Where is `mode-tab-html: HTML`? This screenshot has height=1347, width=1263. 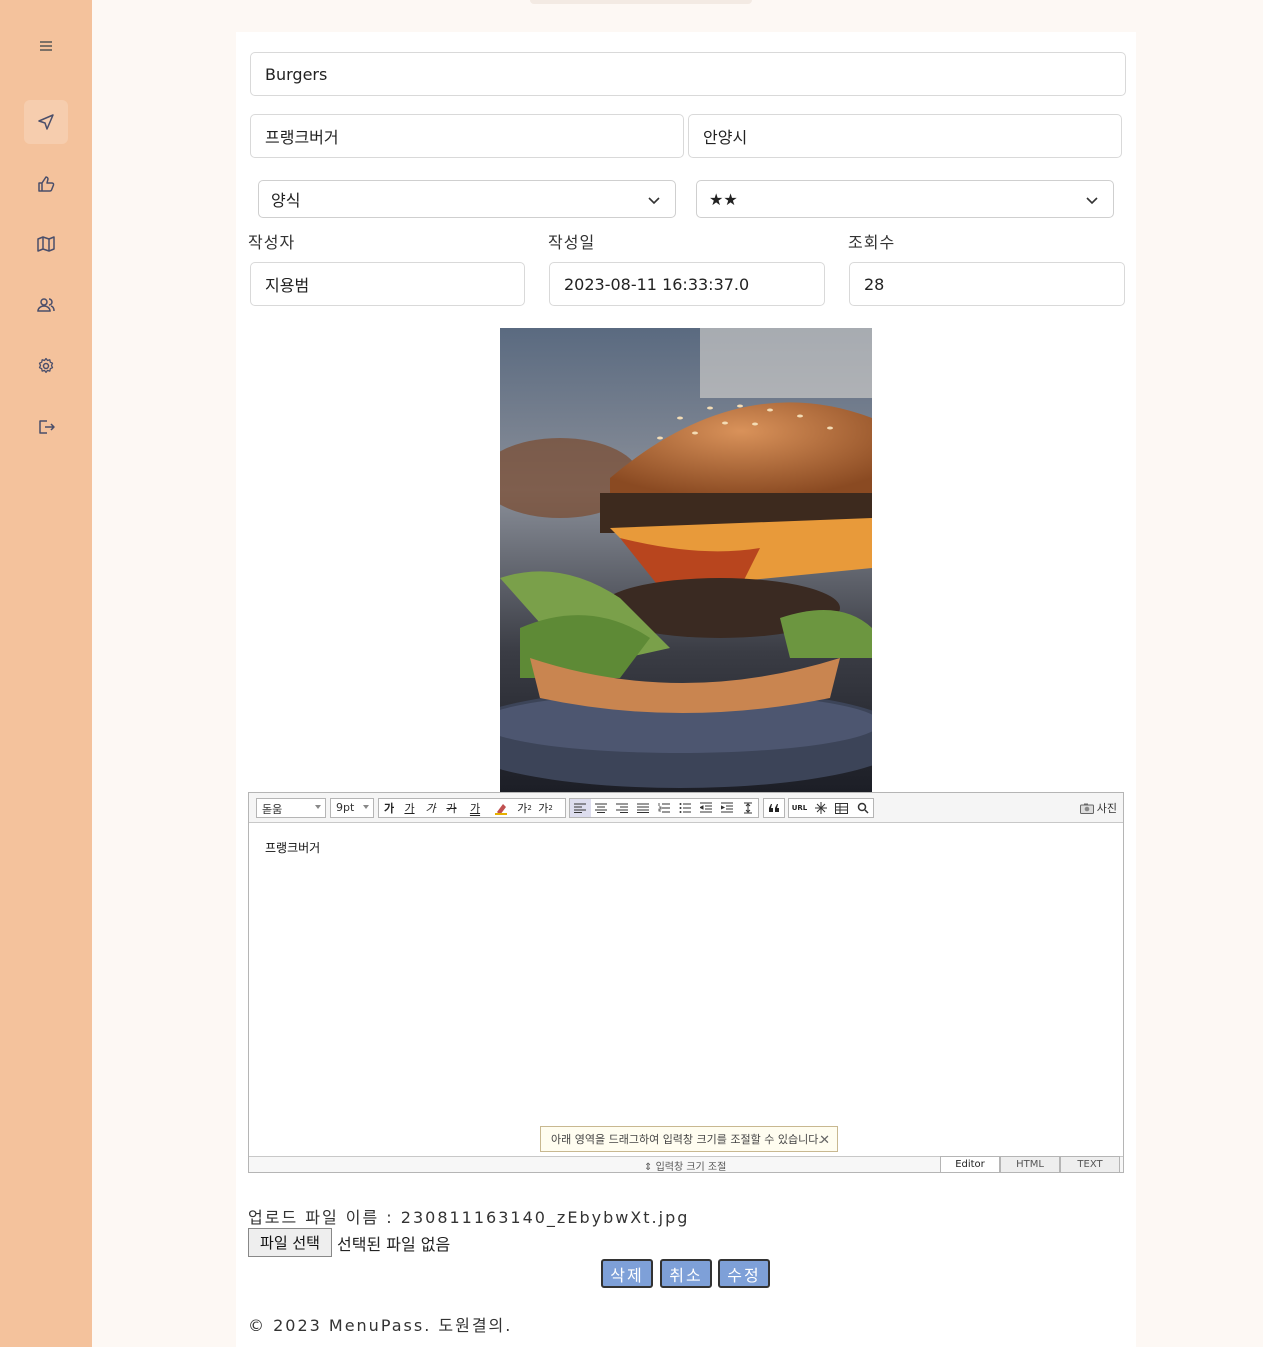
mode-tab-html: HTML is located at coordinates (1030, 1164).